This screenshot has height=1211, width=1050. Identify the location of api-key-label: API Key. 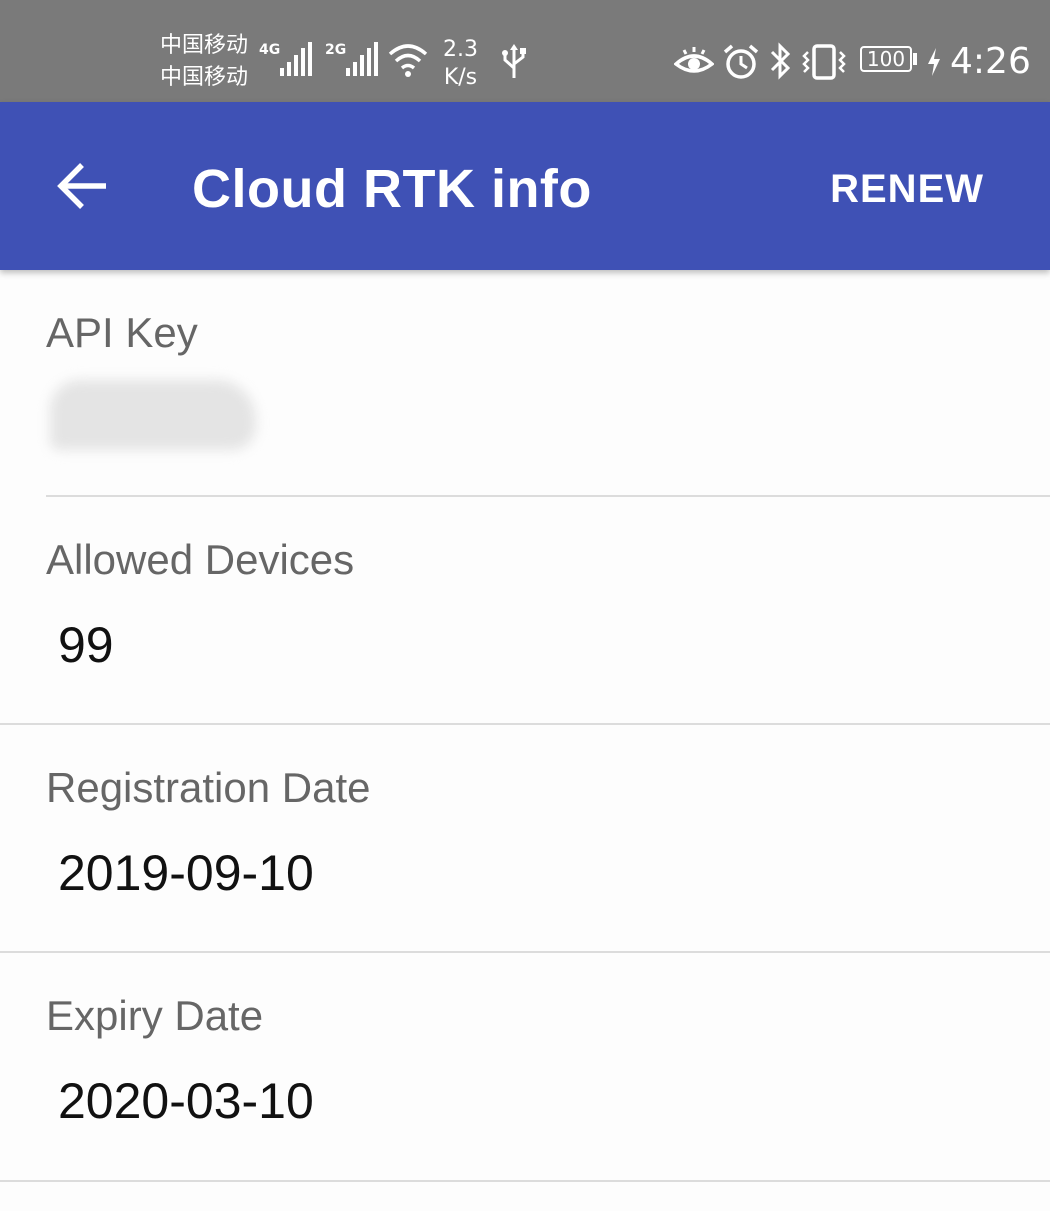
(122, 332).